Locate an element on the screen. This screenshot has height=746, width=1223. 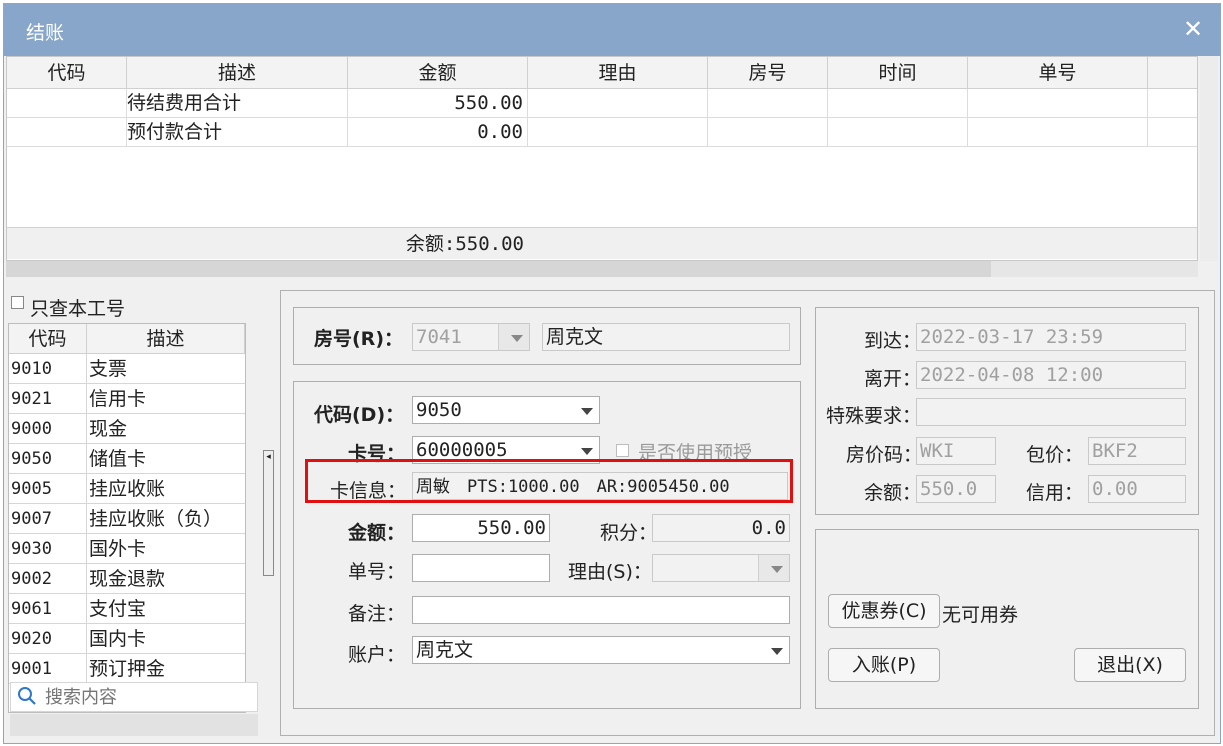
list-scrollbar is located at coordinates (134, 725).